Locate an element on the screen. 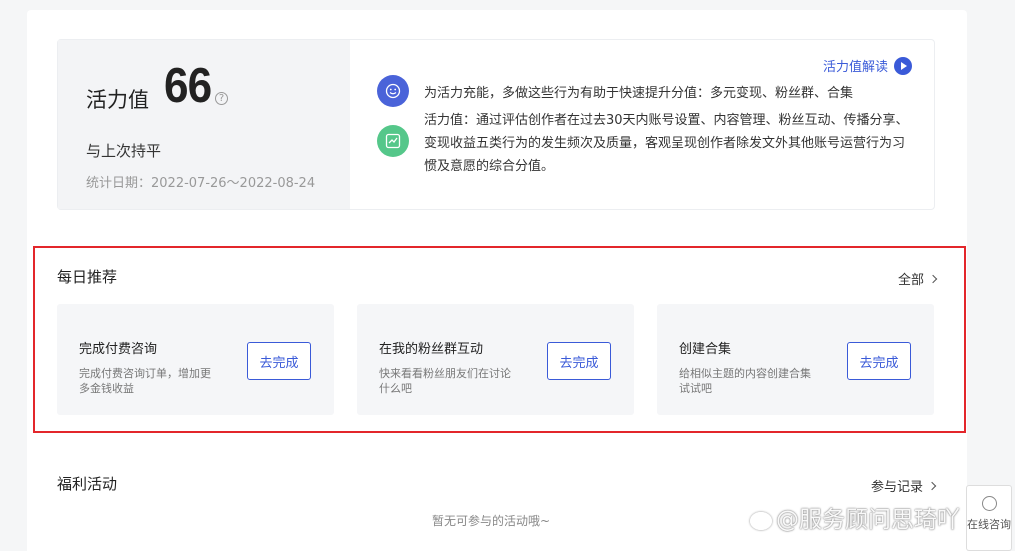 This screenshot has width=1015, height=551. task-title: 完成付费咨询 is located at coordinates (118, 349).